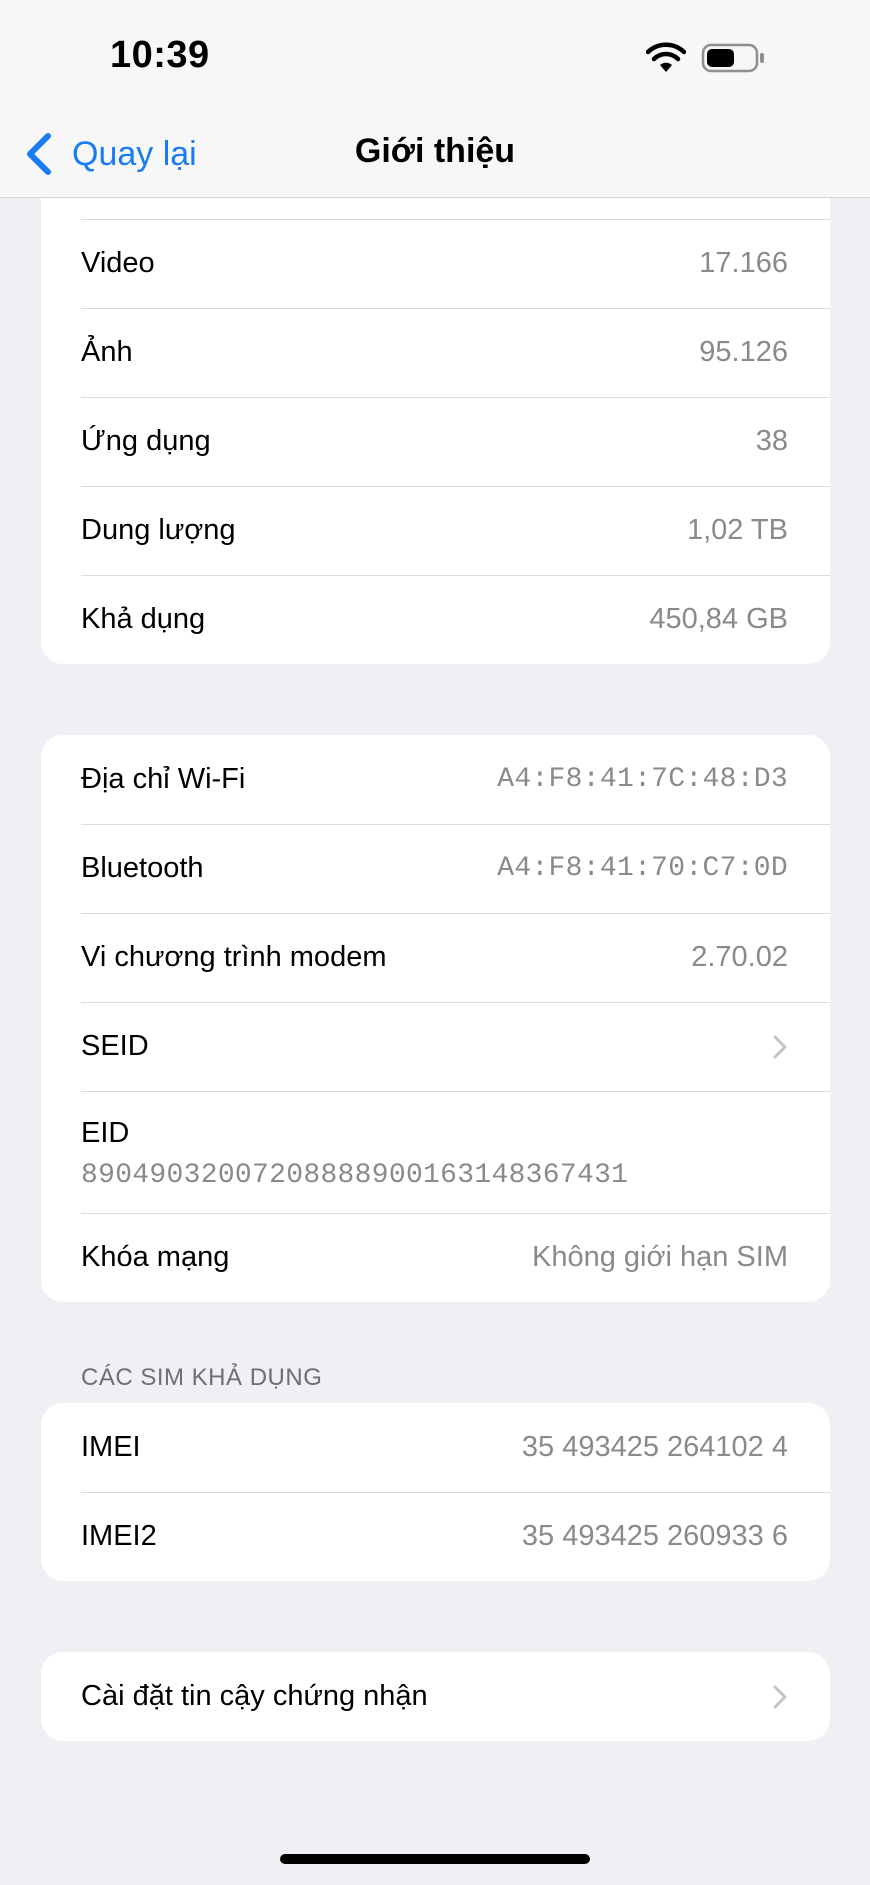 This screenshot has width=870, height=1885. Describe the element at coordinates (435, 441) in the screenshot. I see `row-apps: Ứng dụng 38` at that location.